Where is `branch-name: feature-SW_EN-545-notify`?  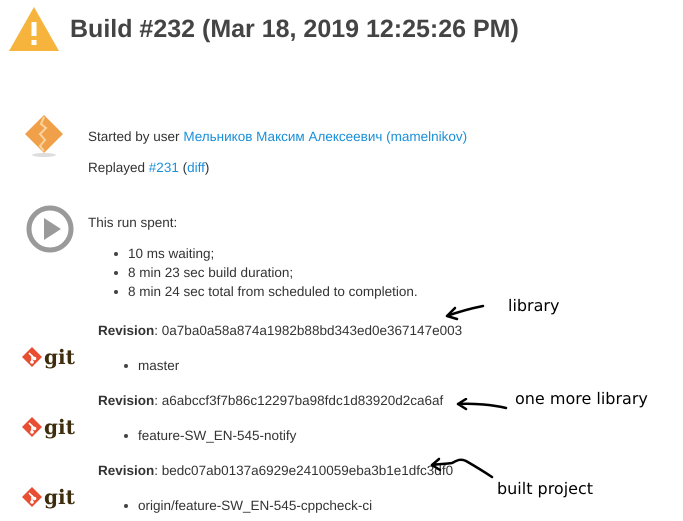 branch-name: feature-SW_EN-545-notify is located at coordinates (217, 436).